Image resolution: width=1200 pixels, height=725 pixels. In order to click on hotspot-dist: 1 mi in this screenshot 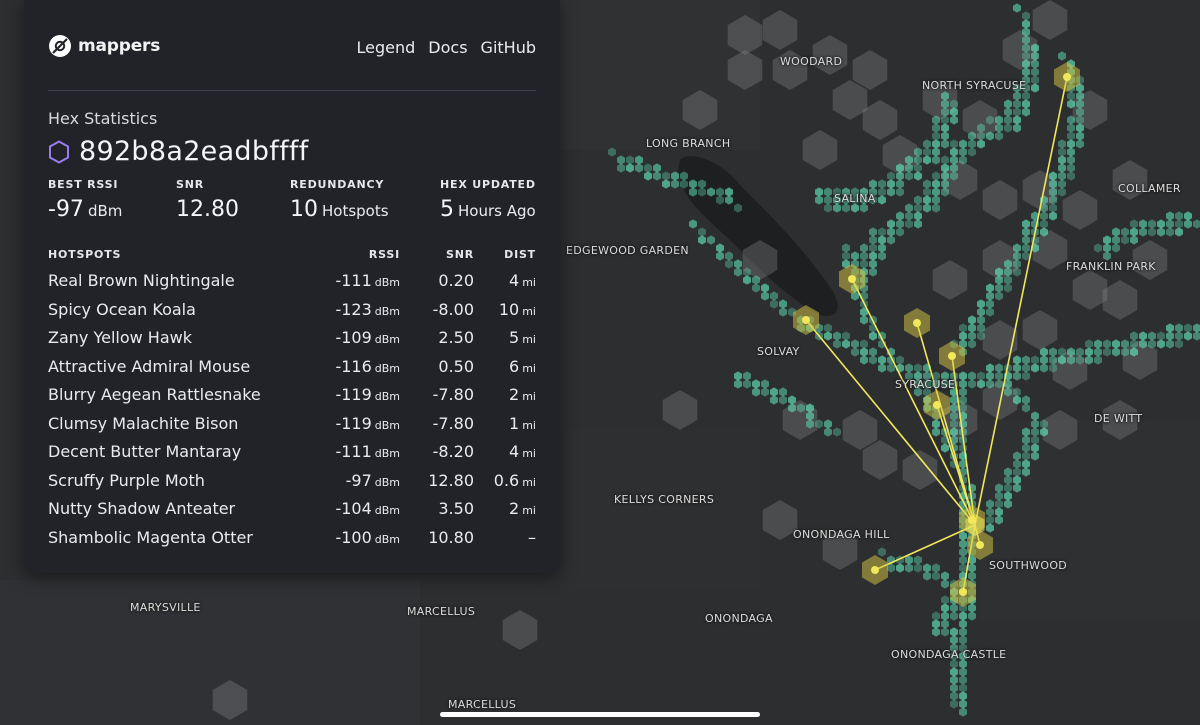, I will do `click(522, 423)`.